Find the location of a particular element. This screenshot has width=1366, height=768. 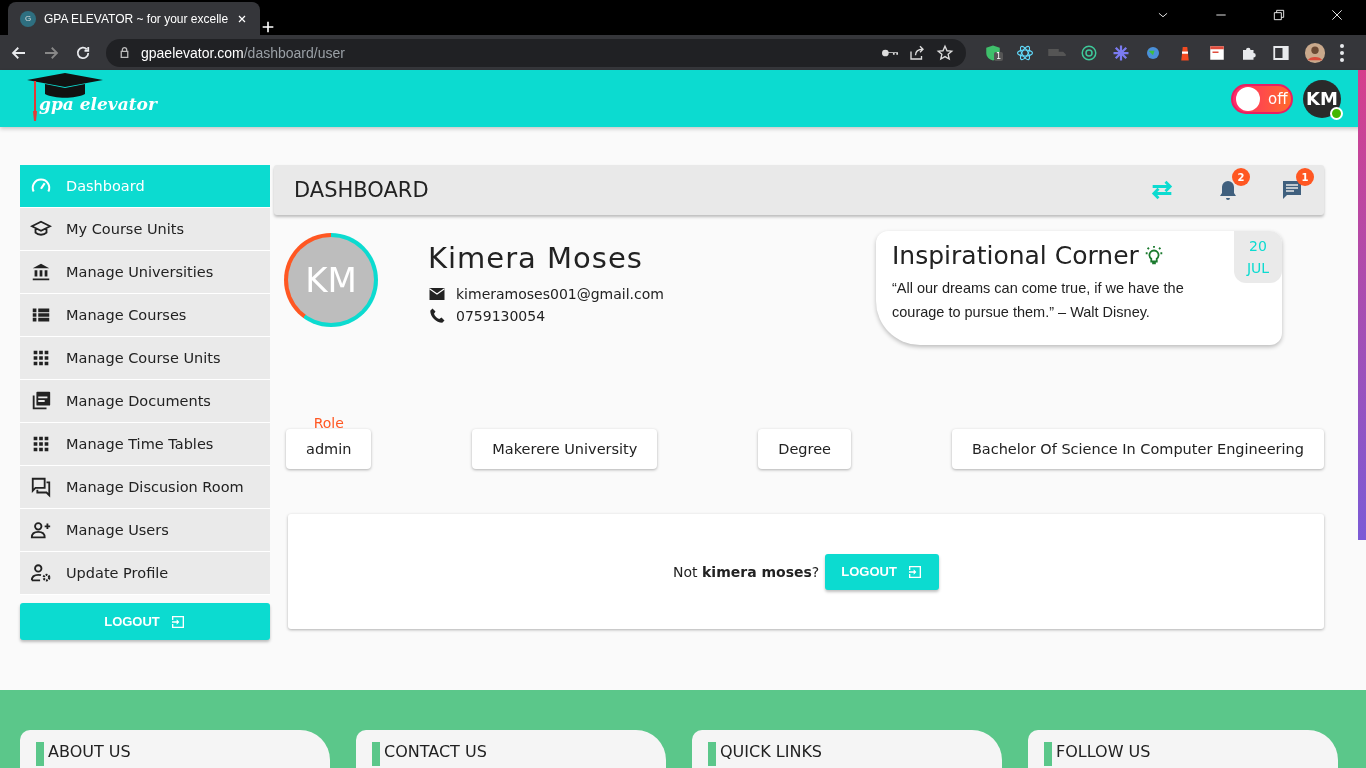

user-avatar: KM is located at coordinates (1322, 98).